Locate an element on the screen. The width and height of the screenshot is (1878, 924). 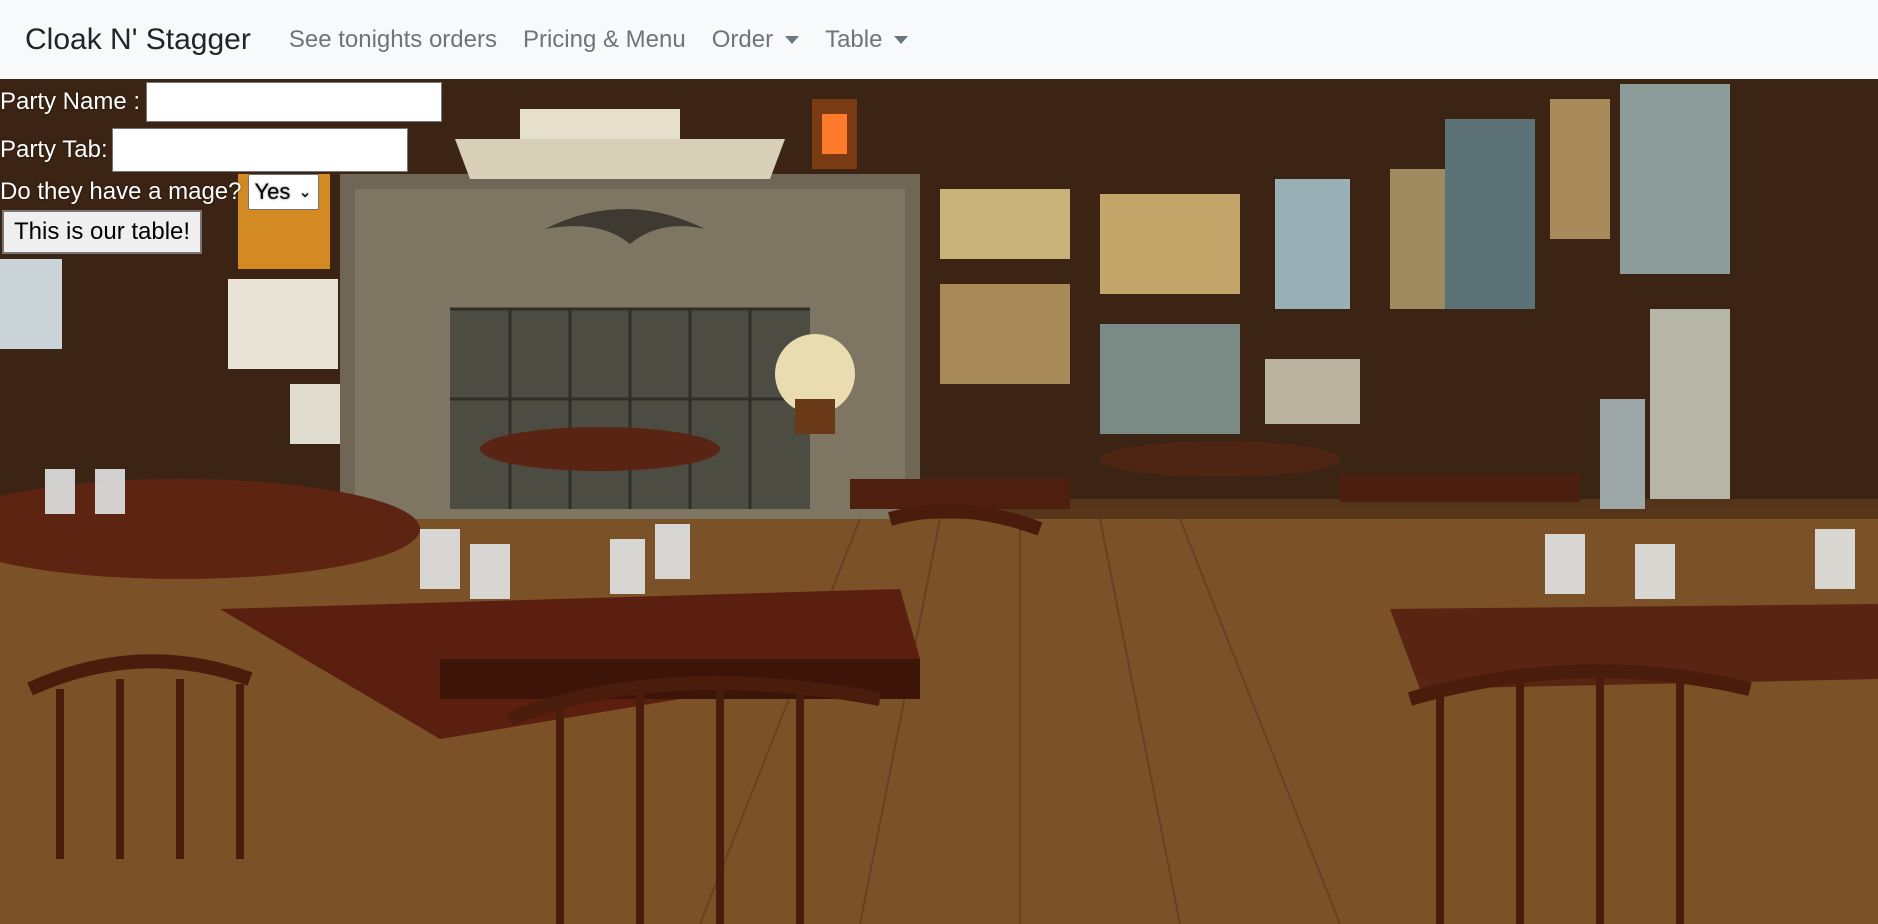
nav-dropdown-table-label: Table is located at coordinates (854, 39).